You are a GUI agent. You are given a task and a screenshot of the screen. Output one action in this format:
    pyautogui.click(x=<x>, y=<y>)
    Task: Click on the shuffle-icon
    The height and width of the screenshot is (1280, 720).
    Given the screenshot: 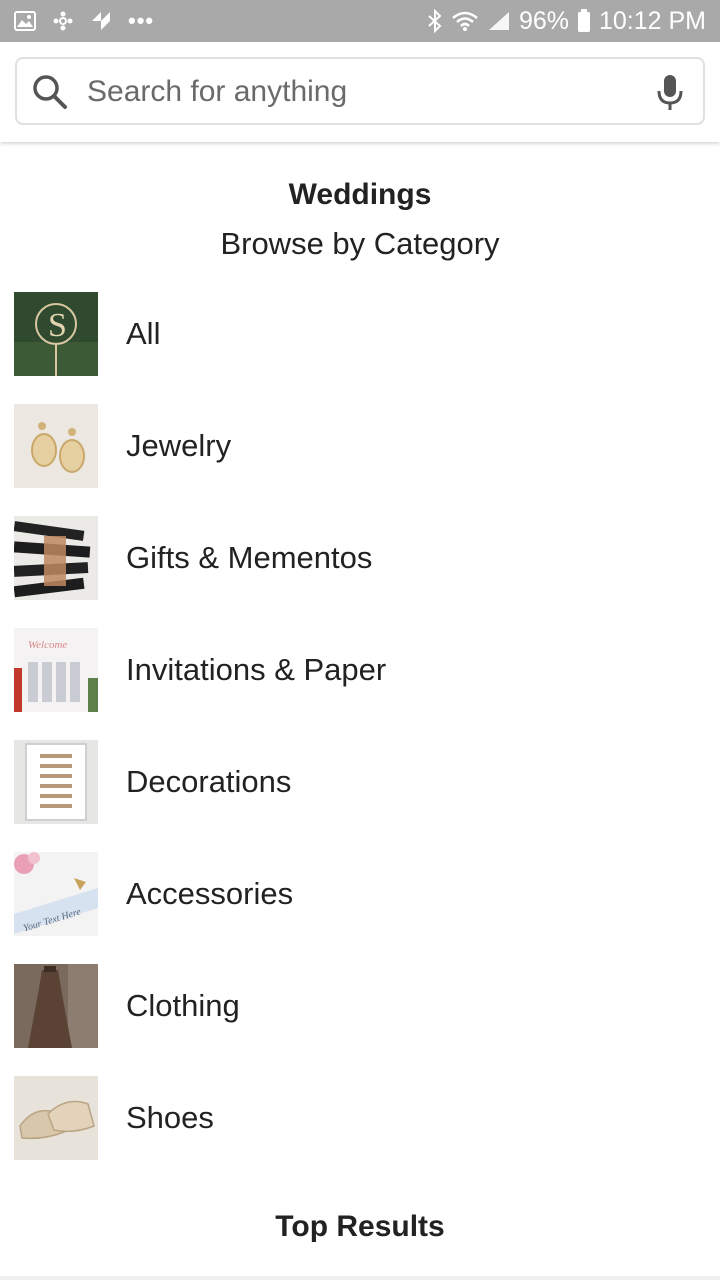 What is the action you would take?
    pyautogui.click(x=101, y=21)
    